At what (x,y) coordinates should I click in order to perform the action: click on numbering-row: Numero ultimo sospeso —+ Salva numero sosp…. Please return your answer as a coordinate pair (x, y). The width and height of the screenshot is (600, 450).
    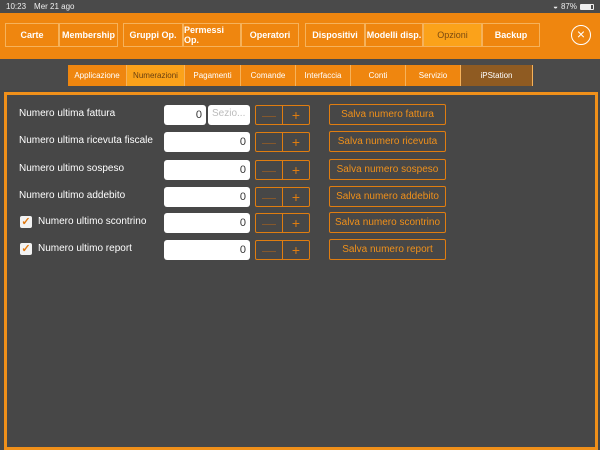
    Looking at the image, I should click on (300, 169).